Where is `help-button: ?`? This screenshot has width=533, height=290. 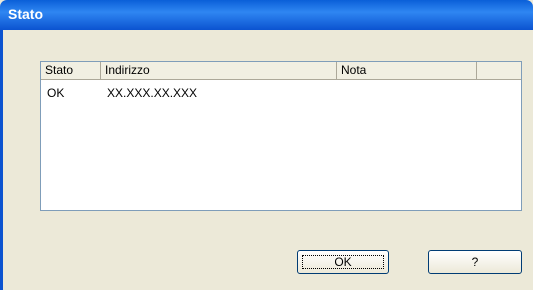
help-button: ? is located at coordinates (475, 262).